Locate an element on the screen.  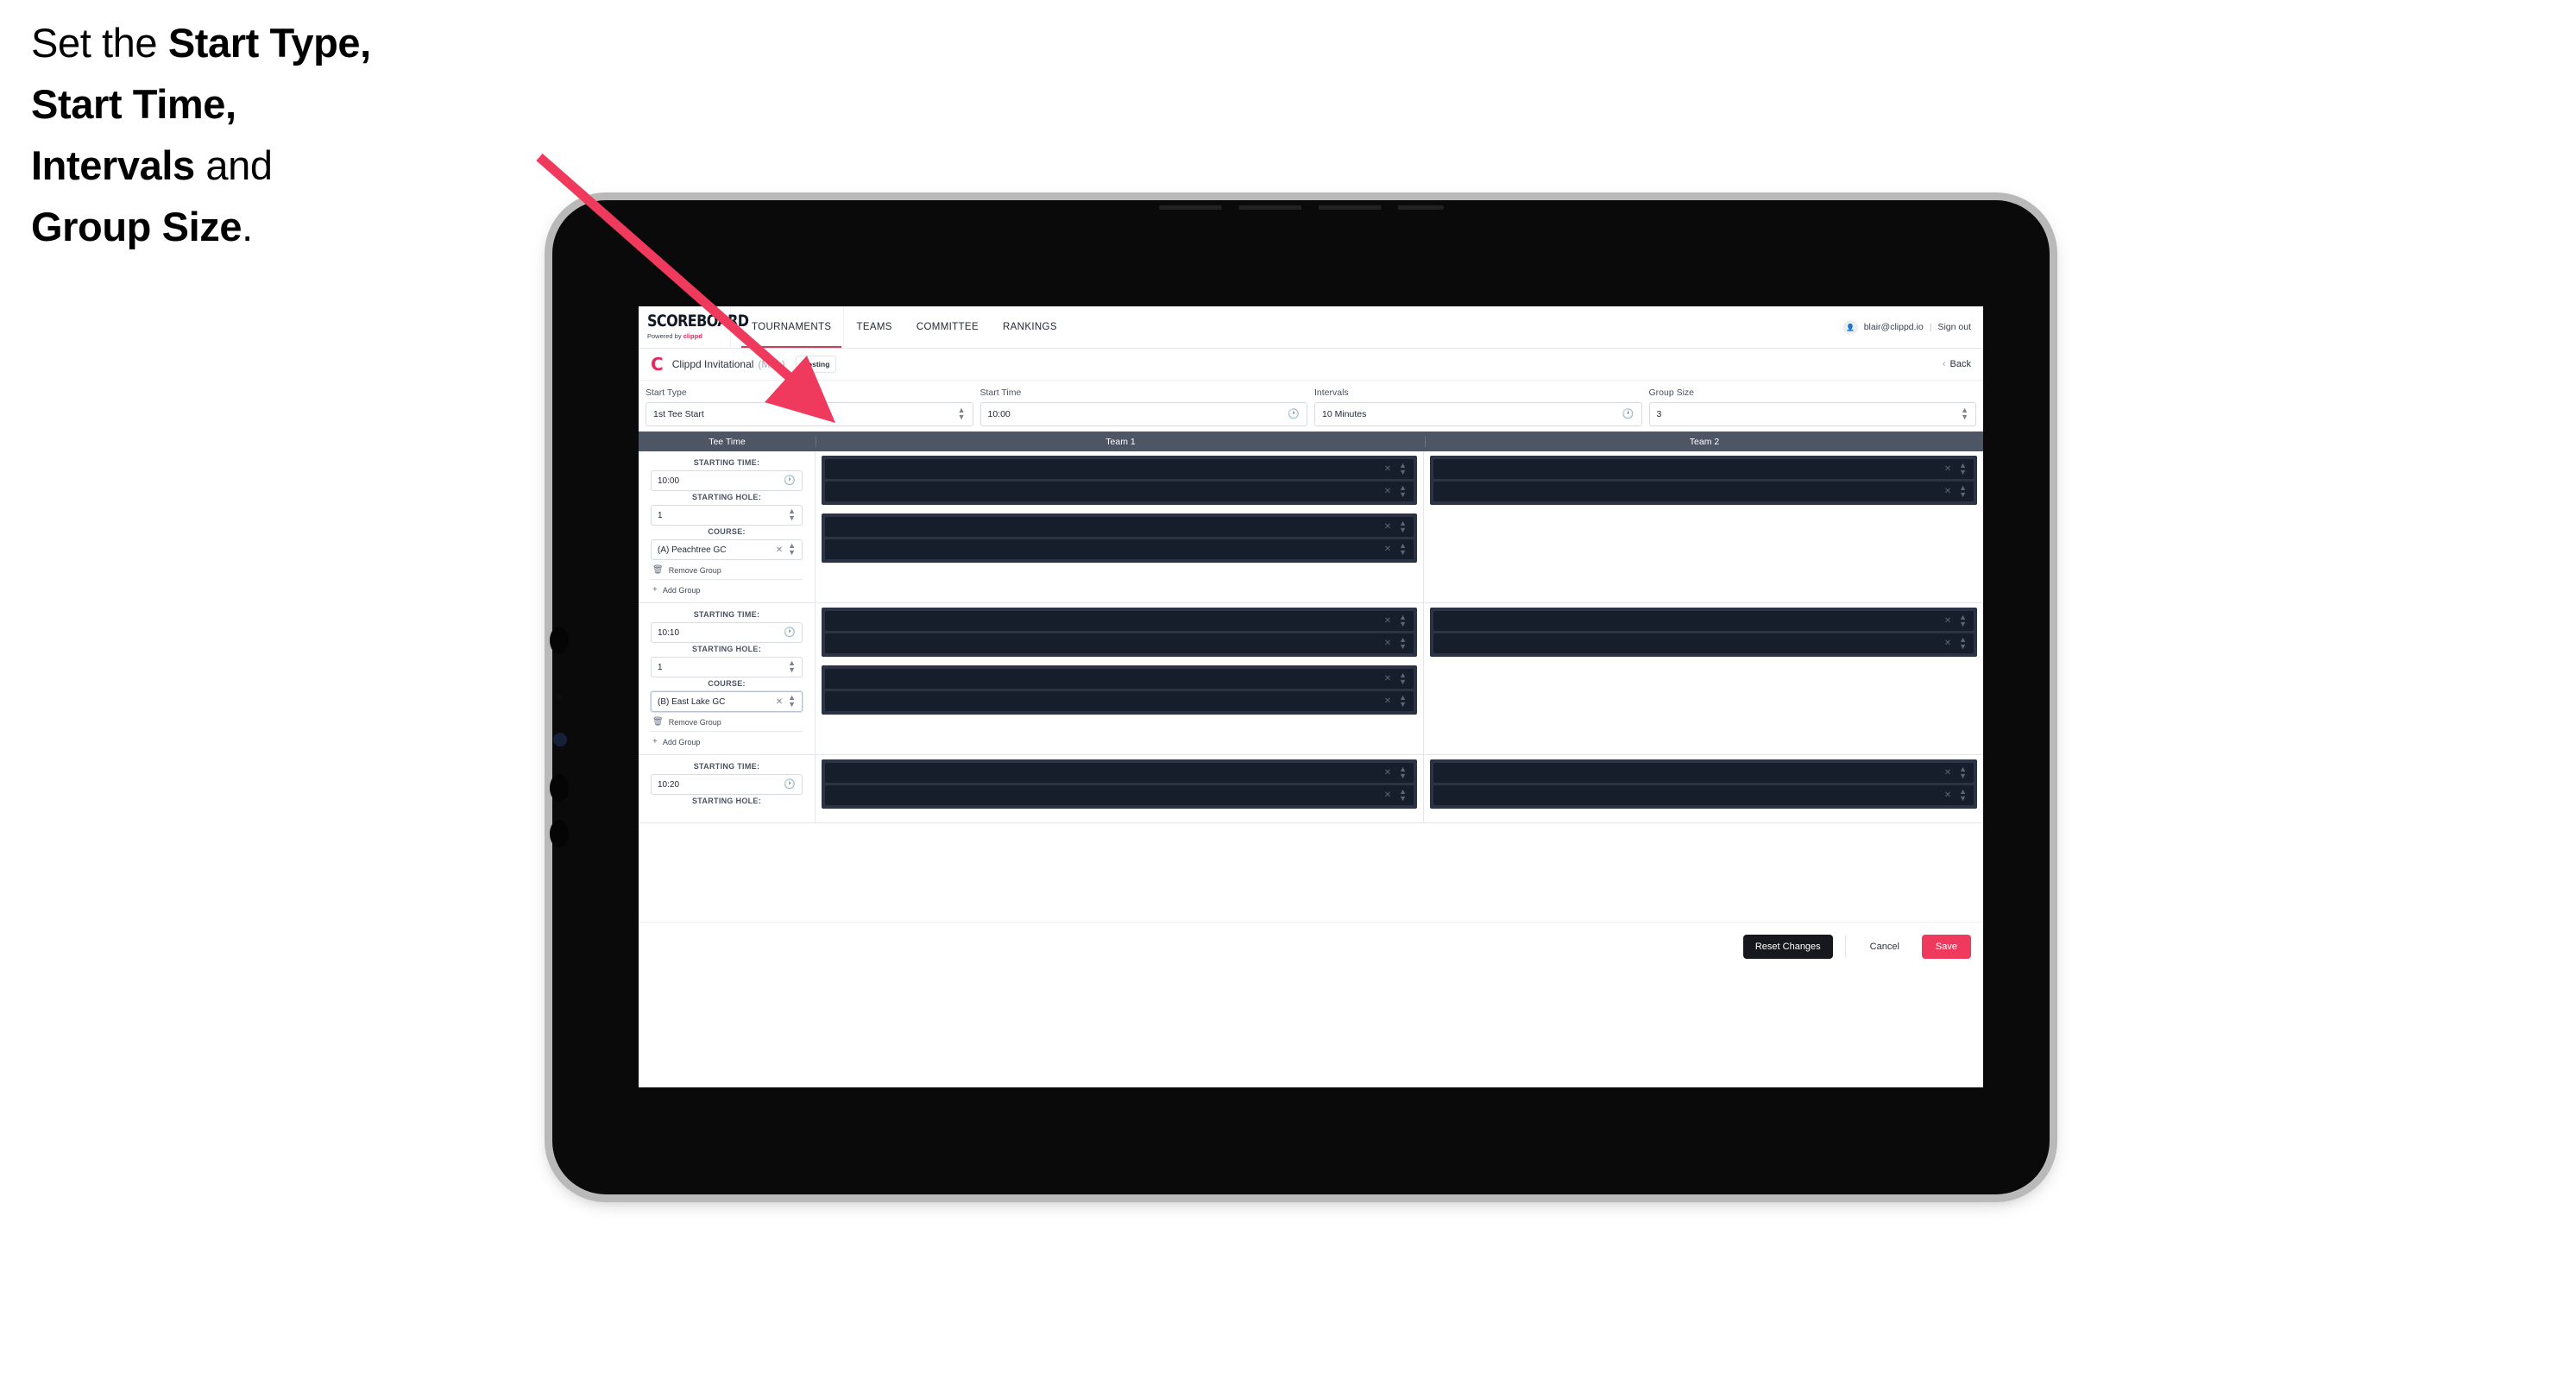
nav-tab-committee: COMMITTEE is located at coordinates (947, 327).